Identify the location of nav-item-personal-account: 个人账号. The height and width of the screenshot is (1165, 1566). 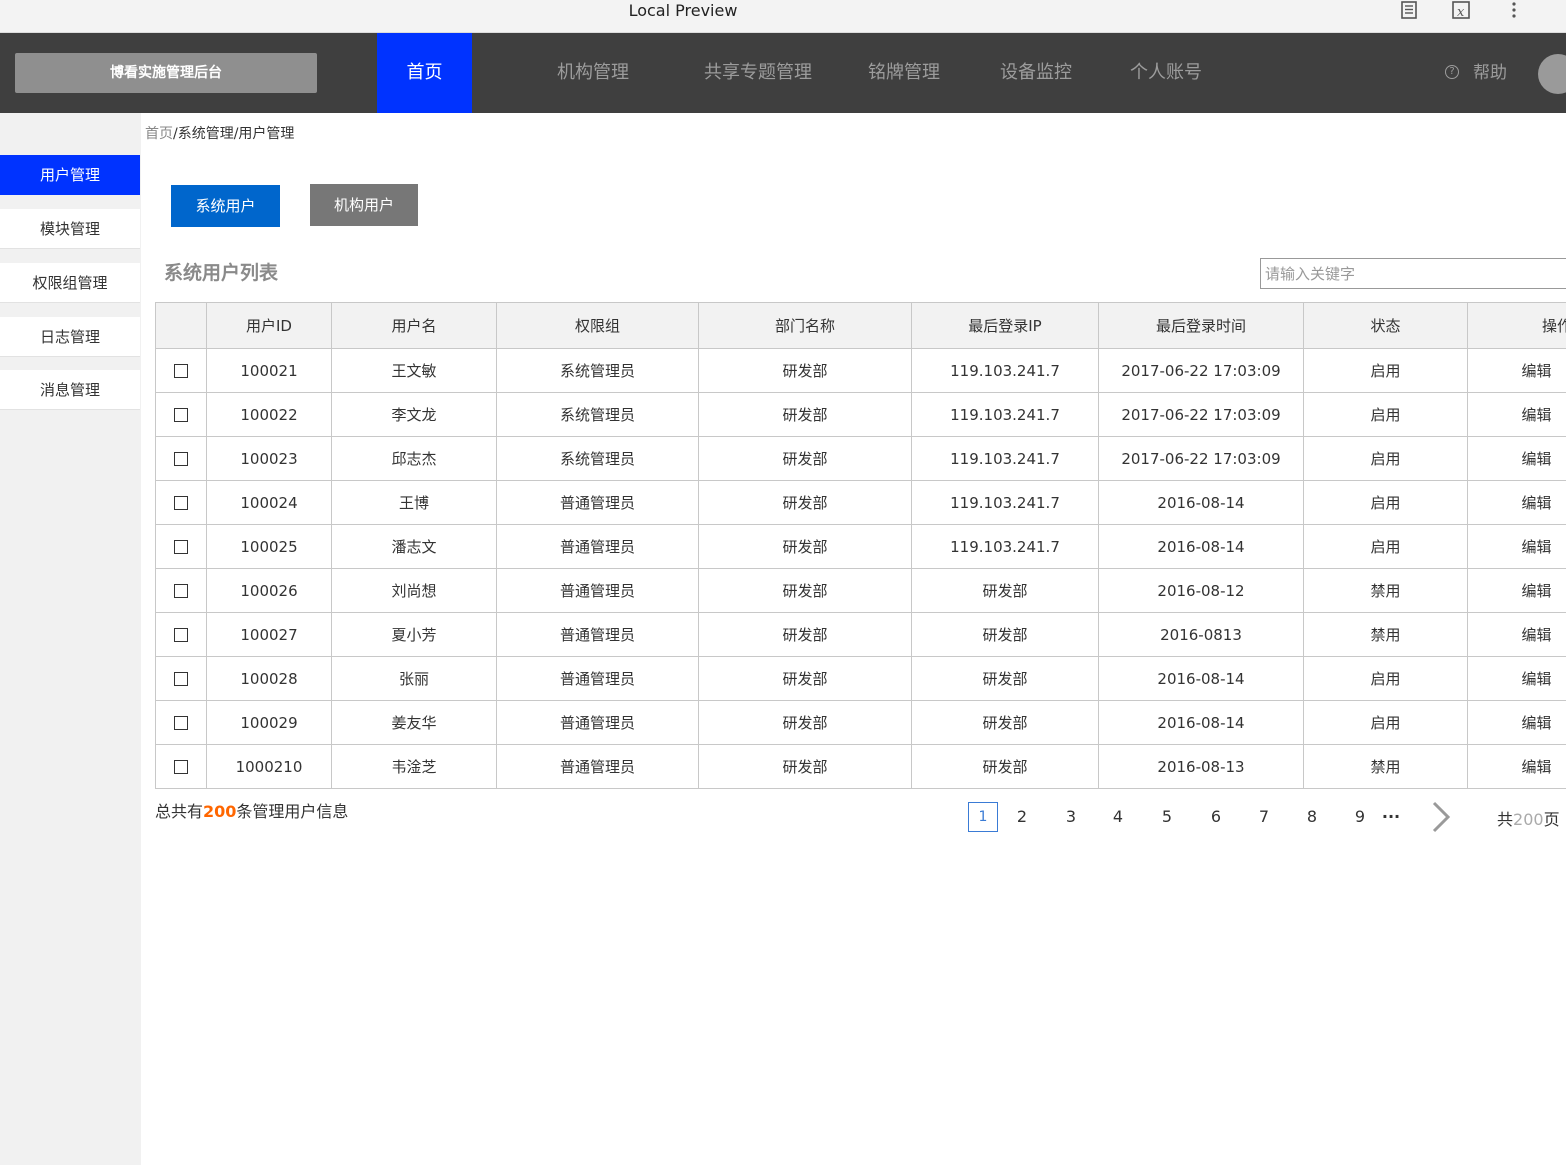
(1166, 73).